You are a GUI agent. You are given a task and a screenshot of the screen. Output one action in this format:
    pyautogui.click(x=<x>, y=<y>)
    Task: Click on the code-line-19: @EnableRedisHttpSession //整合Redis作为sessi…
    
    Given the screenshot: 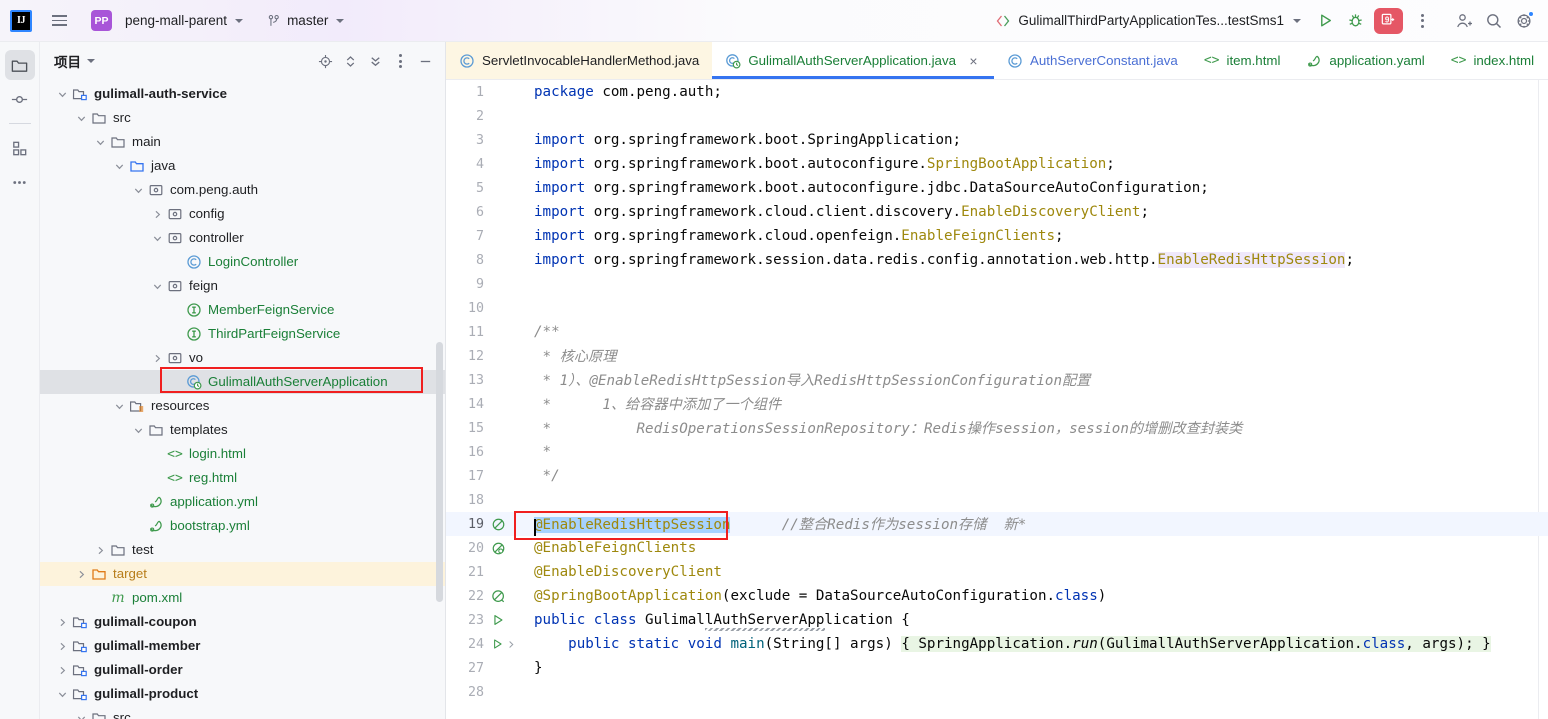 What is the action you would take?
    pyautogui.click(x=1034, y=524)
    